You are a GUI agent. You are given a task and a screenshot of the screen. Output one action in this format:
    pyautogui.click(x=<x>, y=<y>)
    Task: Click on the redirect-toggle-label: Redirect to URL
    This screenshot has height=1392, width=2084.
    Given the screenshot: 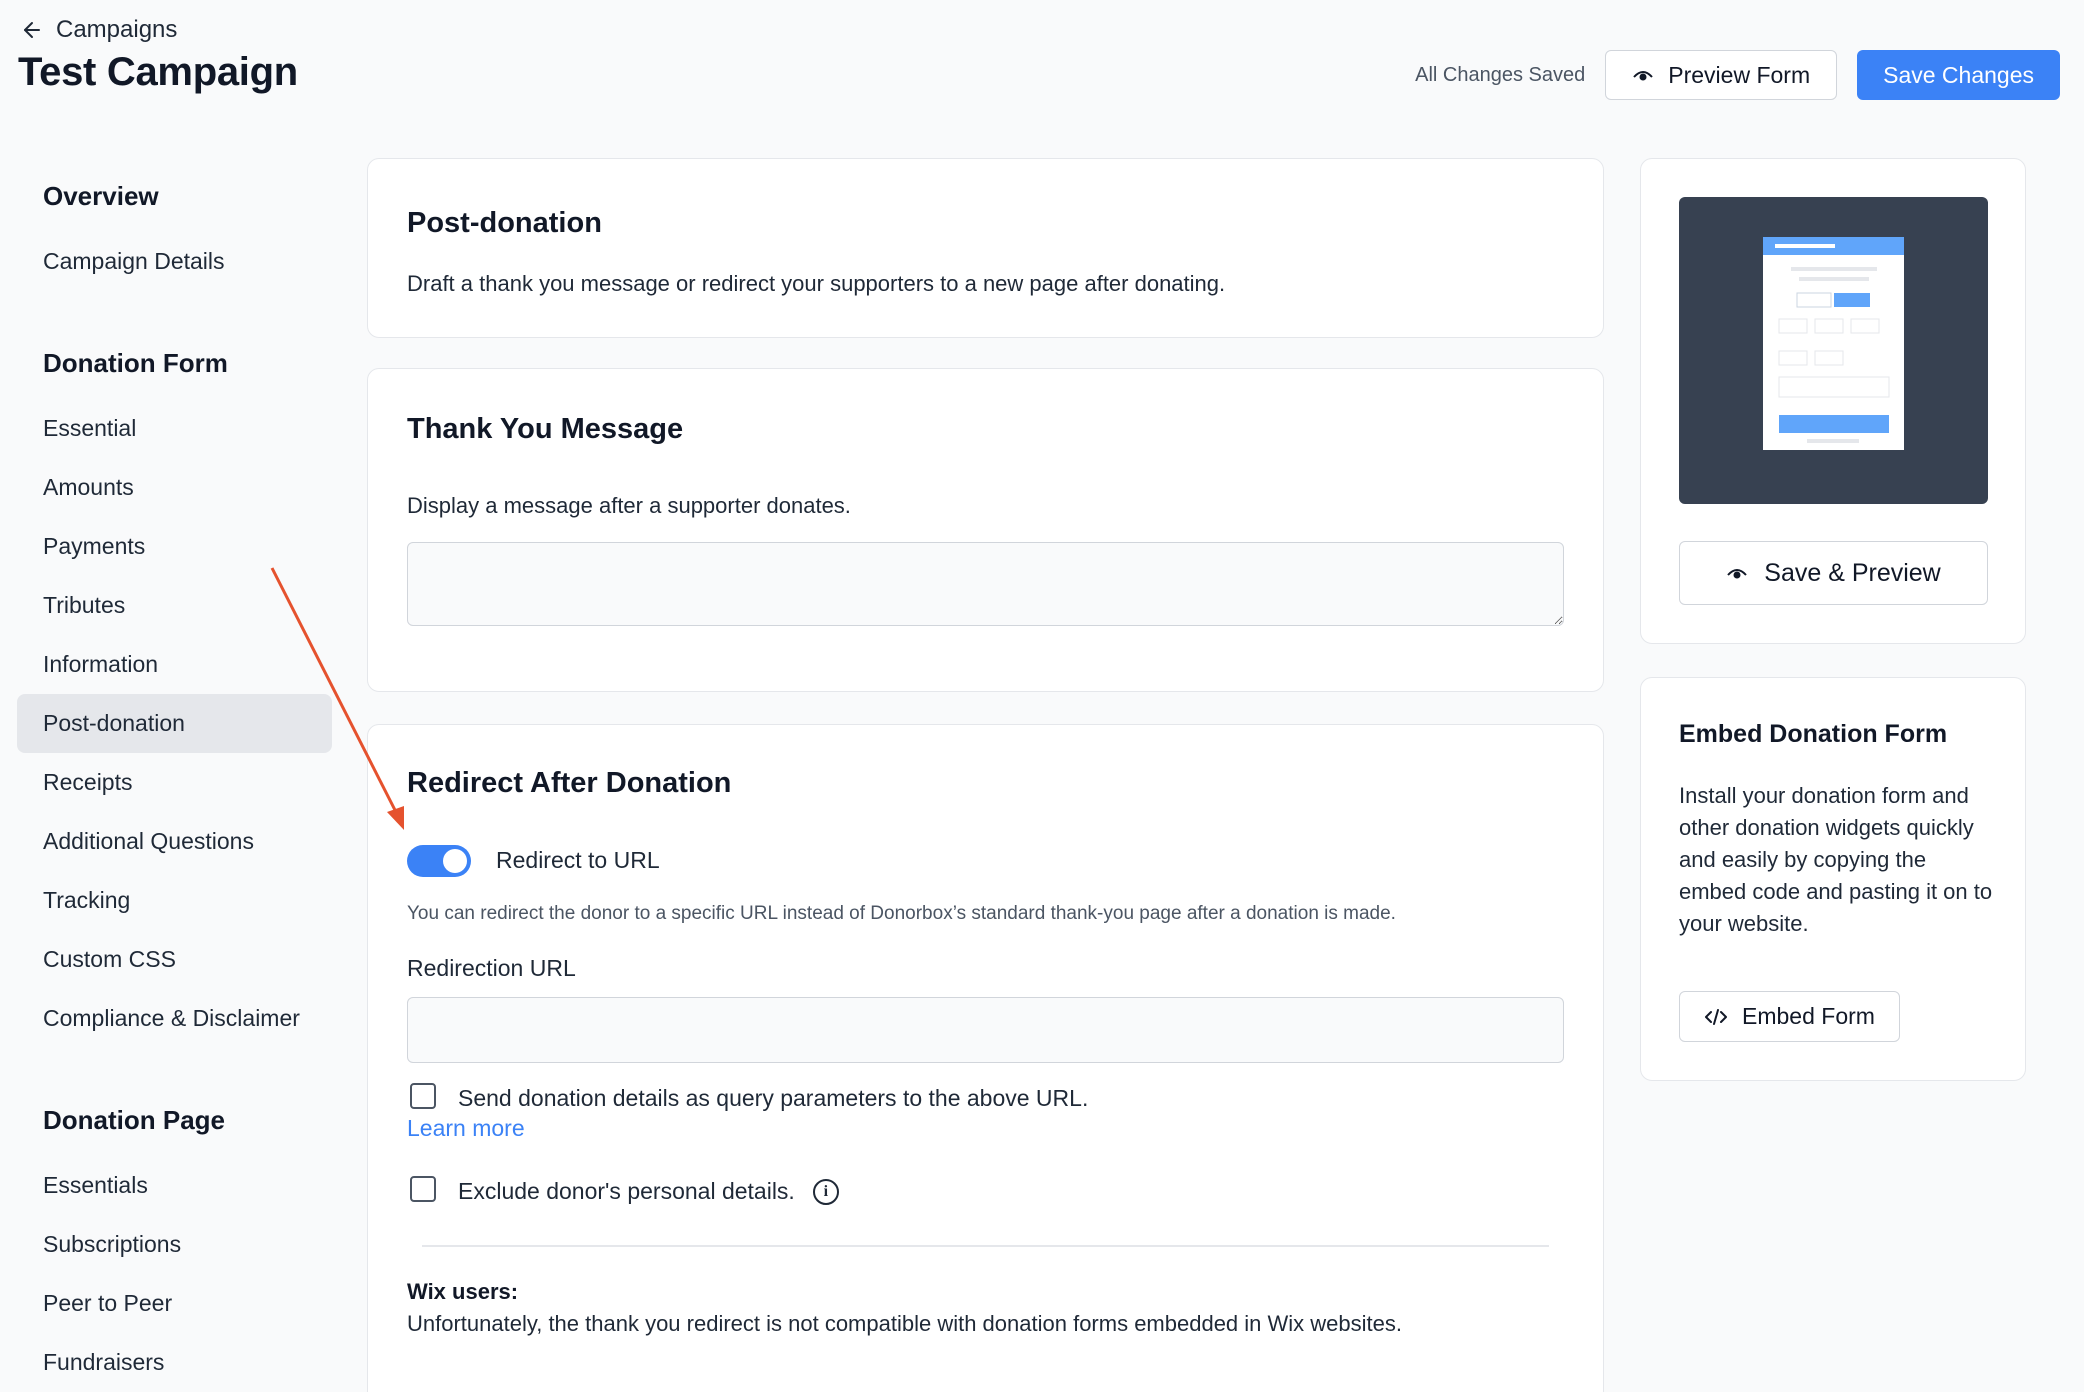 What is the action you would take?
    pyautogui.click(x=578, y=860)
    